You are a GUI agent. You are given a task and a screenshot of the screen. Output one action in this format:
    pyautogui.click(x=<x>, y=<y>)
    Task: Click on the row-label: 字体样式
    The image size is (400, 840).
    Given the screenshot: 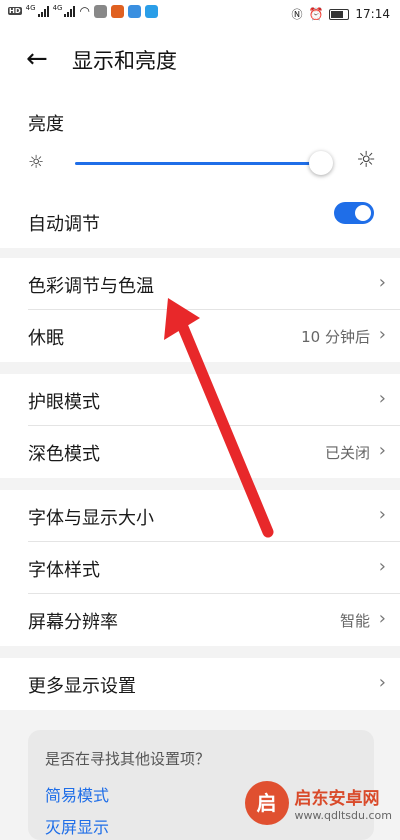 What is the action you would take?
    pyautogui.click(x=64, y=570)
    